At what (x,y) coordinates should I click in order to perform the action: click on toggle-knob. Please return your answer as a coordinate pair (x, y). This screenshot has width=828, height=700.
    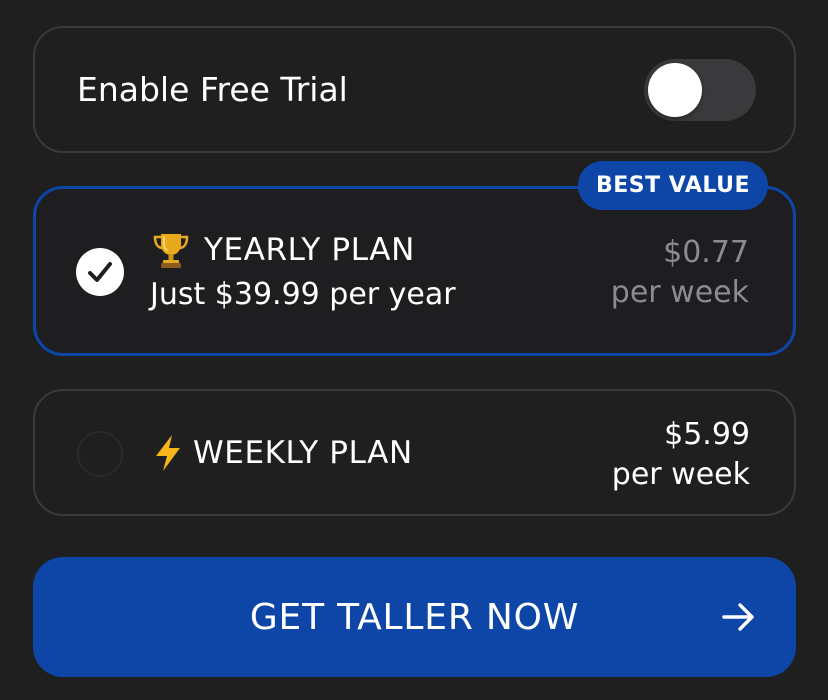
    Looking at the image, I should click on (675, 90).